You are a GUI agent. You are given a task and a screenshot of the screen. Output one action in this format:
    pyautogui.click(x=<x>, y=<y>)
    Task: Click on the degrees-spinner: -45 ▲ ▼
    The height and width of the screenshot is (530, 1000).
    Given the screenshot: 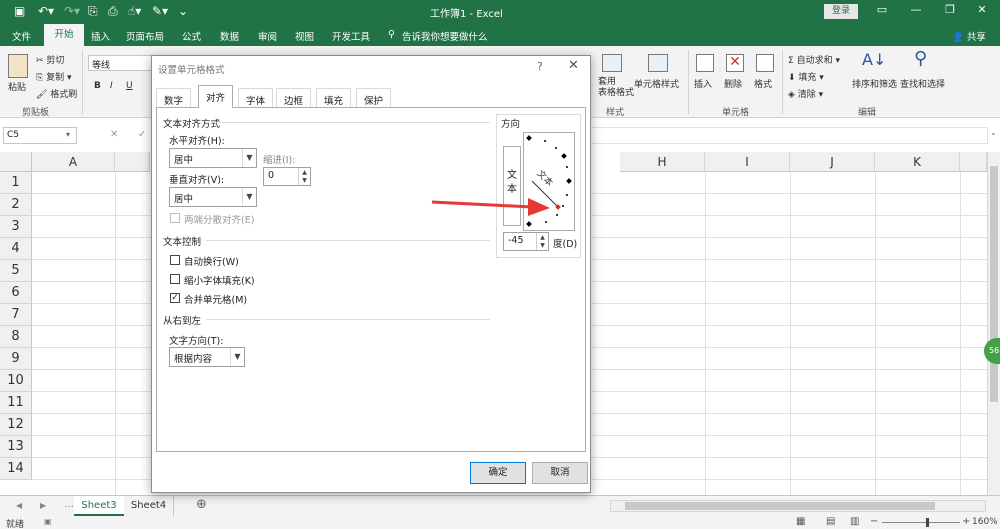 What is the action you would take?
    pyautogui.click(x=526, y=241)
    